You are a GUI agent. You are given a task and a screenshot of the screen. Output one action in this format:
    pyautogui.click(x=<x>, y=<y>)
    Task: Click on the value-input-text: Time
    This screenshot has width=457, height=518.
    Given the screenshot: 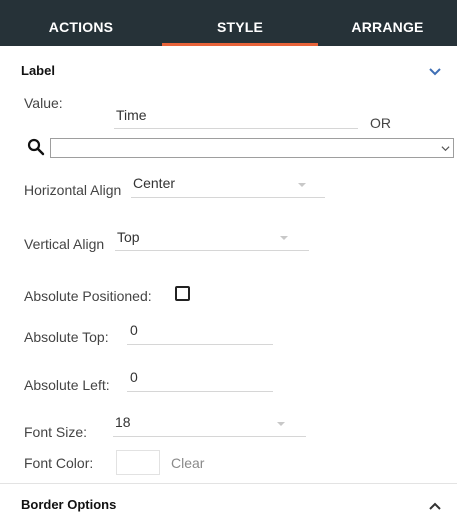 What is the action you would take?
    pyautogui.click(x=131, y=115)
    